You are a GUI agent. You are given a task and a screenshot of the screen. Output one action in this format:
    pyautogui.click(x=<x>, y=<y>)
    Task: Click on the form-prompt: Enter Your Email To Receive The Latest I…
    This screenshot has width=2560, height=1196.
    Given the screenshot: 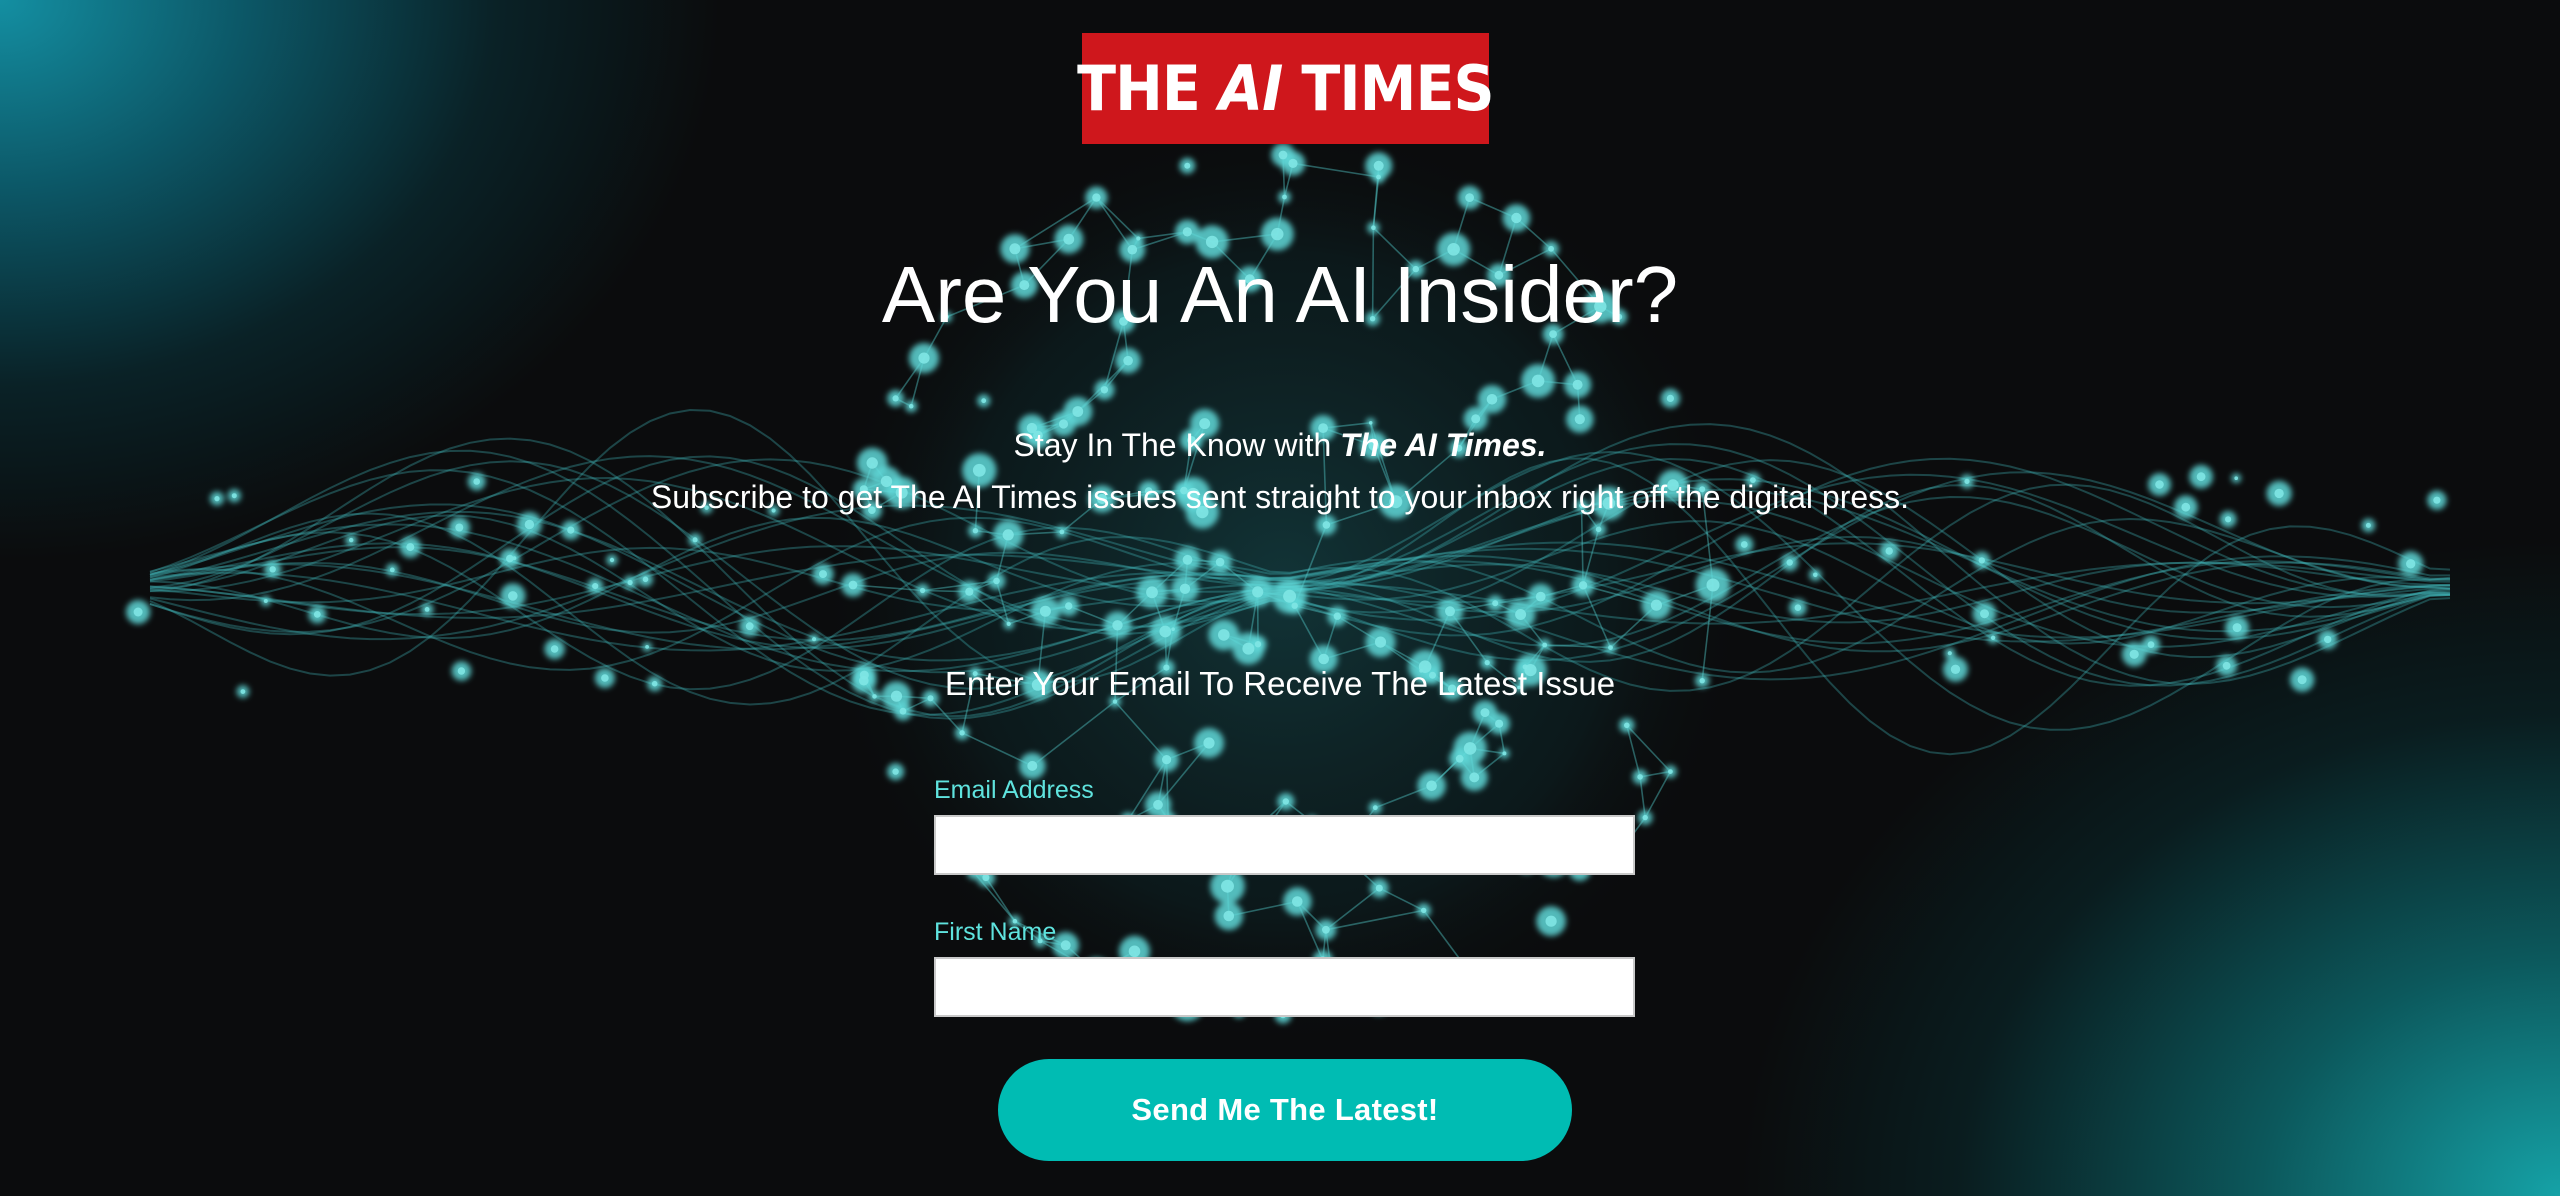 What is the action you would take?
    pyautogui.click(x=1280, y=683)
    